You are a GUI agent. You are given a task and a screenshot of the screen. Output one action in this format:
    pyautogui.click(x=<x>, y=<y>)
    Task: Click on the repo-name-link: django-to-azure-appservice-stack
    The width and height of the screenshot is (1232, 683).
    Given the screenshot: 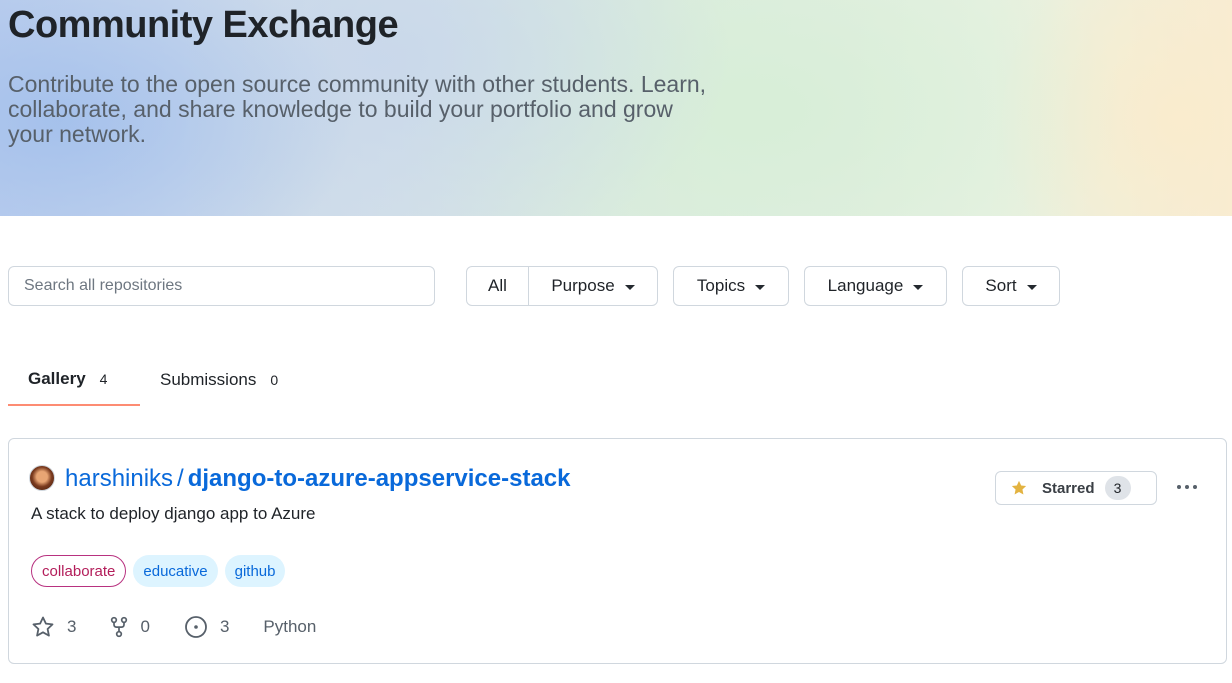 What is the action you would take?
    pyautogui.click(x=379, y=478)
    